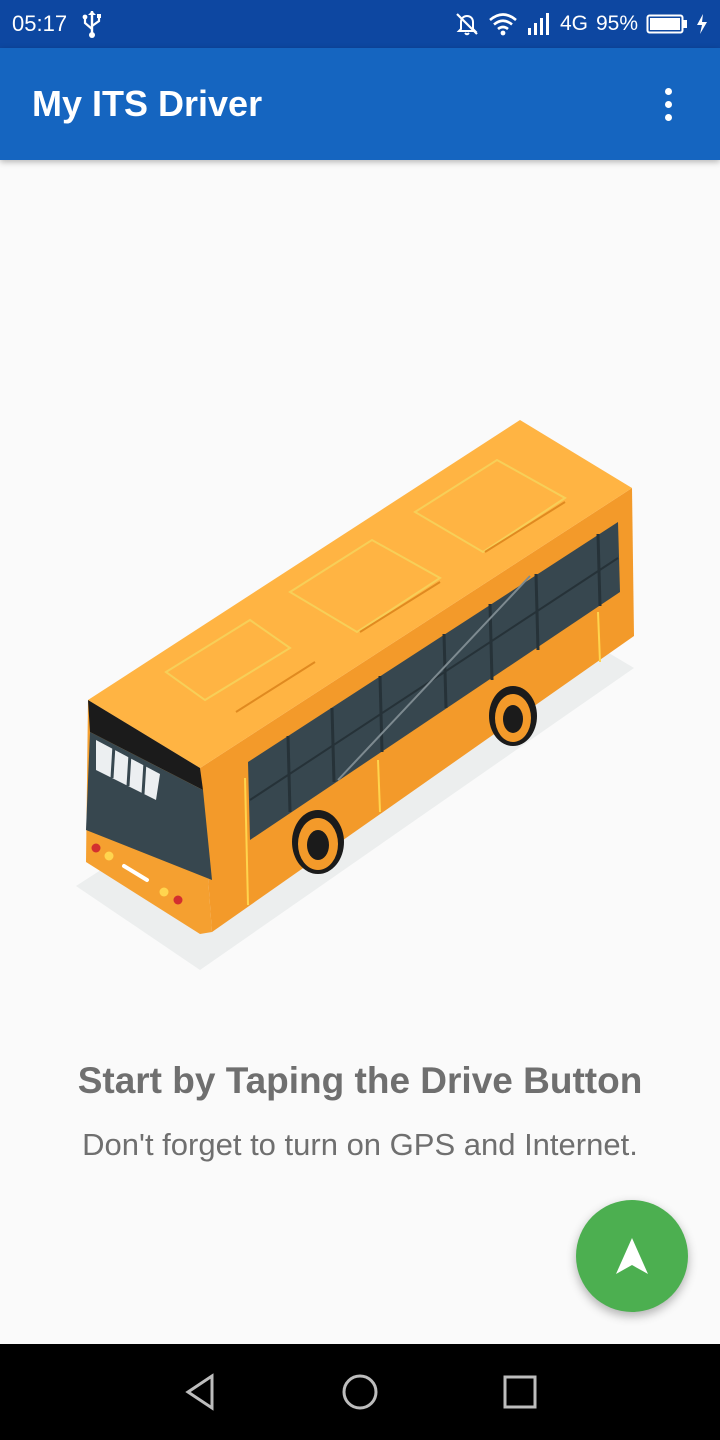  I want to click on drive-fab-button, so click(632, 1256).